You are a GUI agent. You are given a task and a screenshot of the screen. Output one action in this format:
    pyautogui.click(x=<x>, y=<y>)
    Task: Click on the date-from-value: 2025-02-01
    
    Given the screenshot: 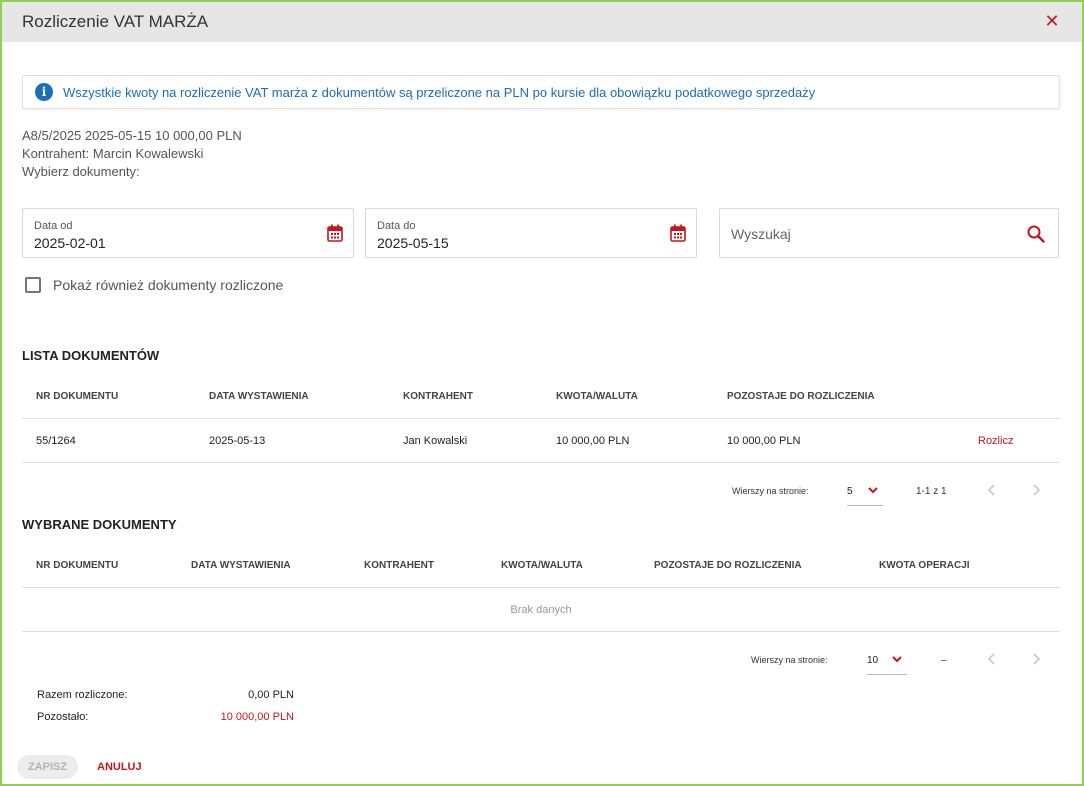 What is the action you would take?
    pyautogui.click(x=70, y=243)
    